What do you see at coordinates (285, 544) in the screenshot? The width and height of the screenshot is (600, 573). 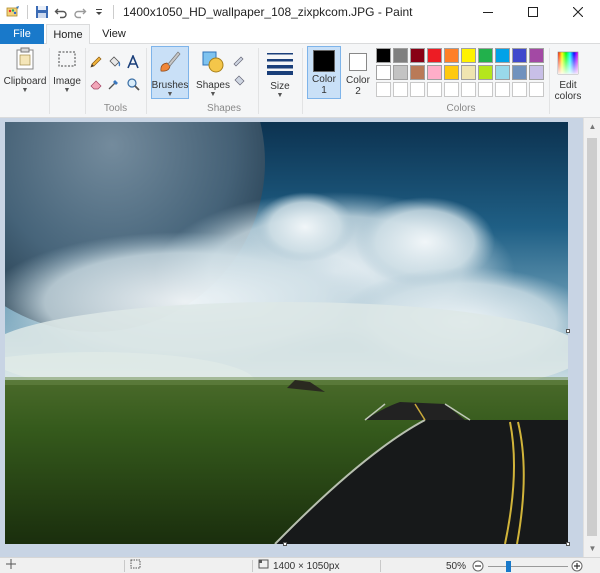 I see `resize-handle-bottom` at bounding box center [285, 544].